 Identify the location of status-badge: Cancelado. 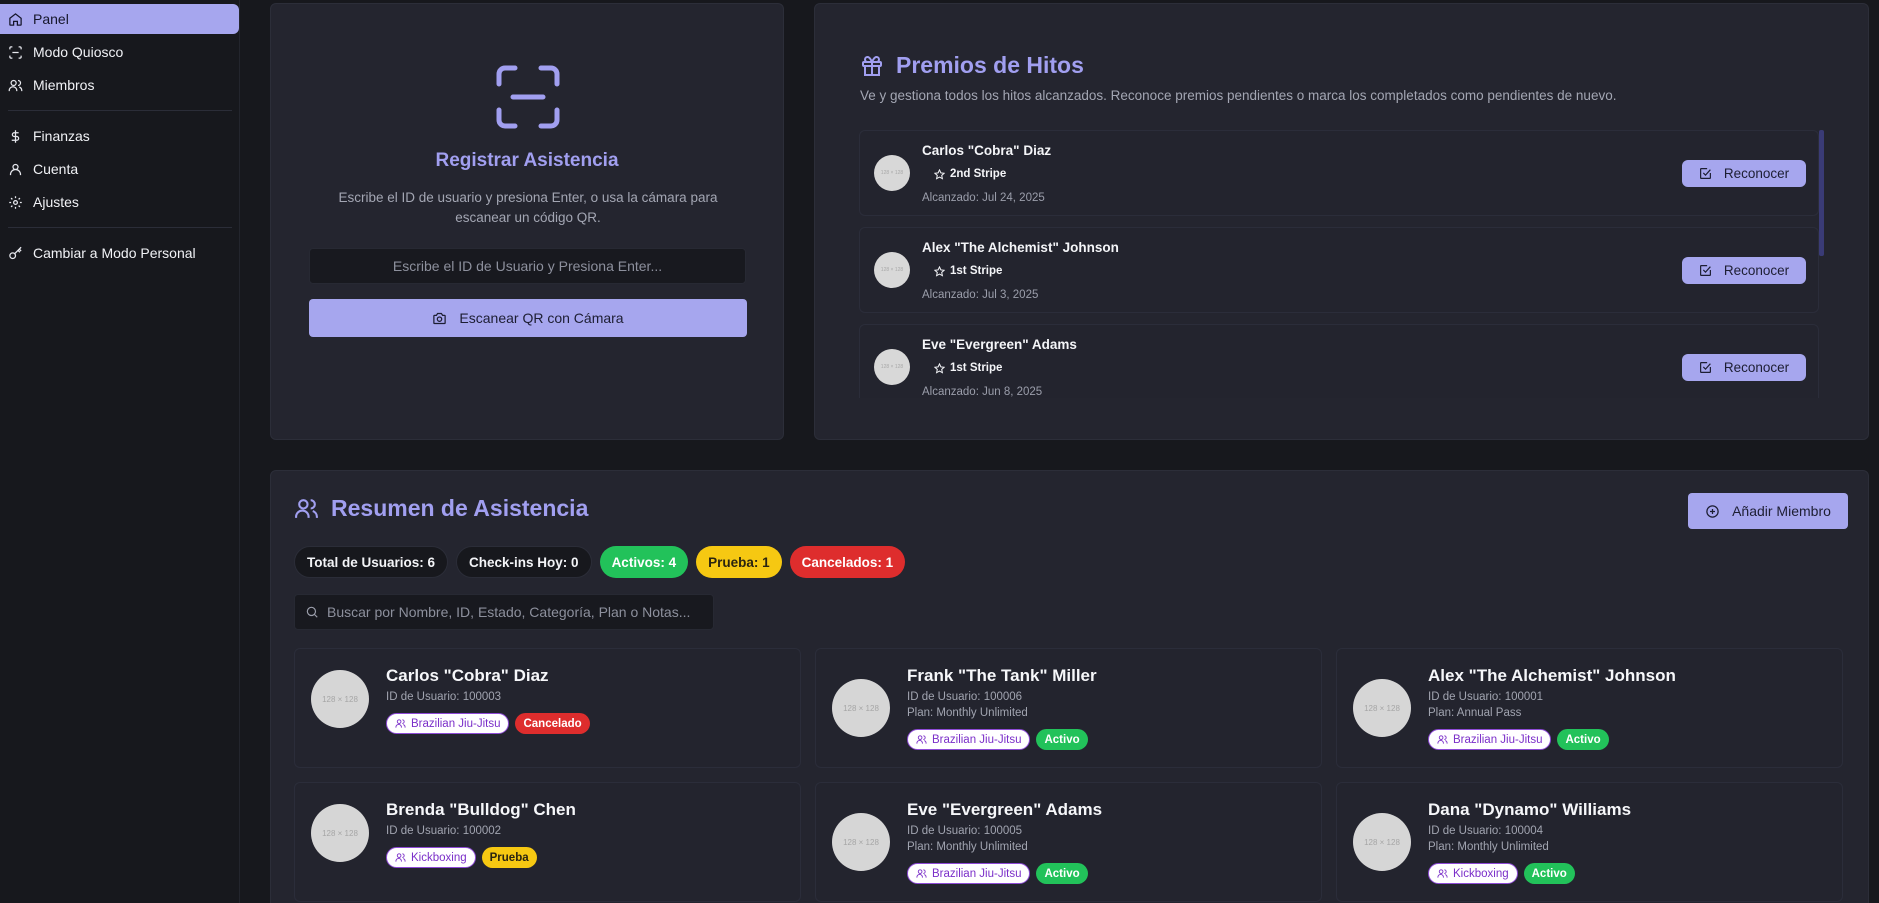
(552, 723).